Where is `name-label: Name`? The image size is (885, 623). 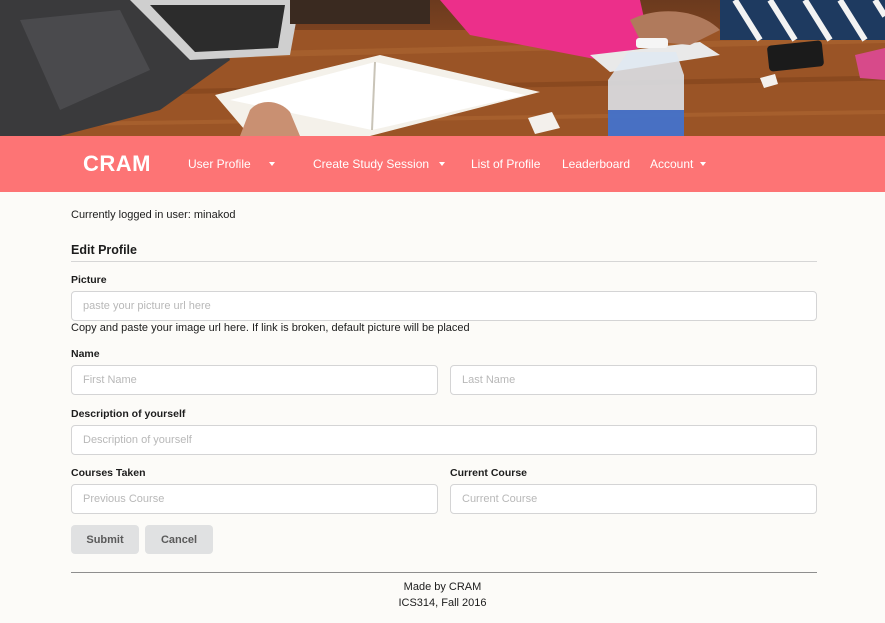
name-label: Name is located at coordinates (85, 354).